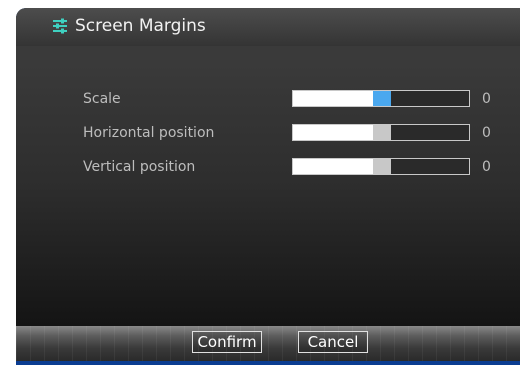 This screenshot has height=365, width=520. I want to click on horizontal-position-slider-fill, so click(333, 132).